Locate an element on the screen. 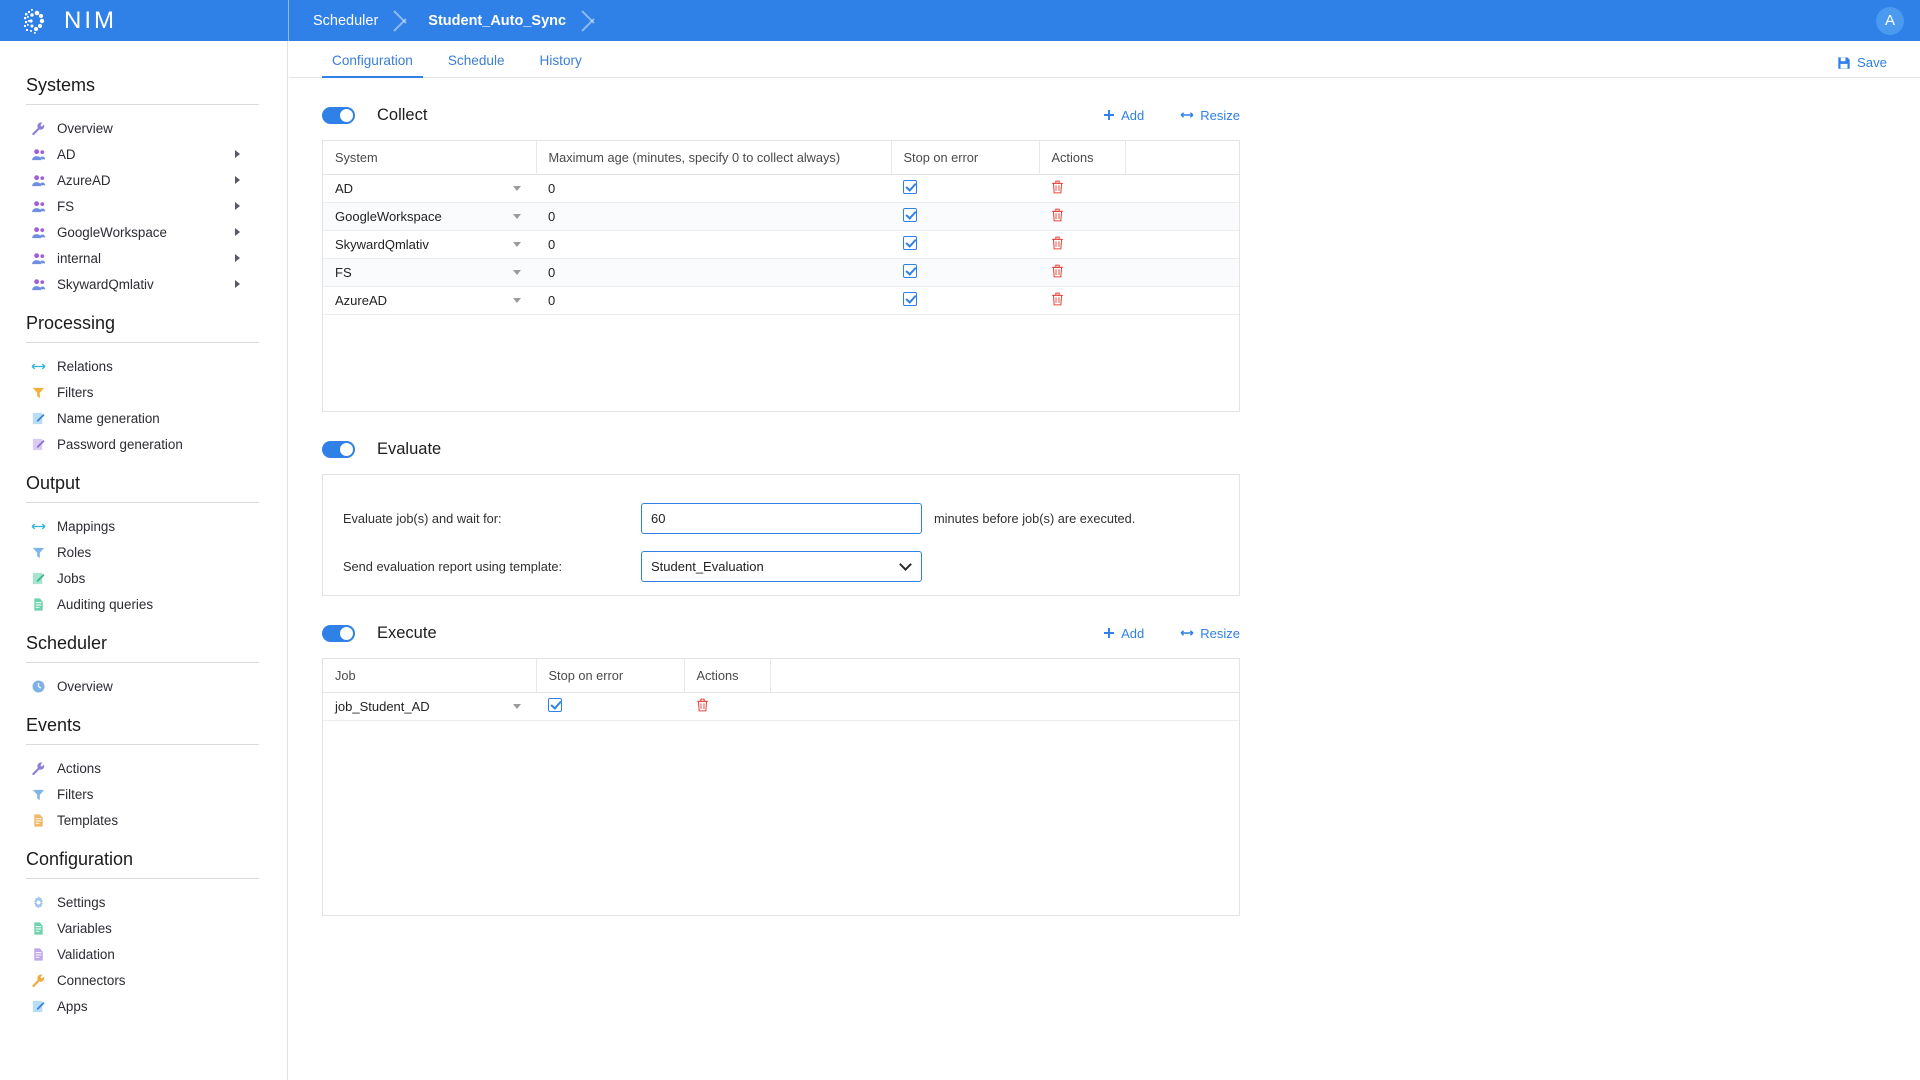 The height and width of the screenshot is (1080, 1920). evaluate-section-header: Evaluate is located at coordinates (781, 449).